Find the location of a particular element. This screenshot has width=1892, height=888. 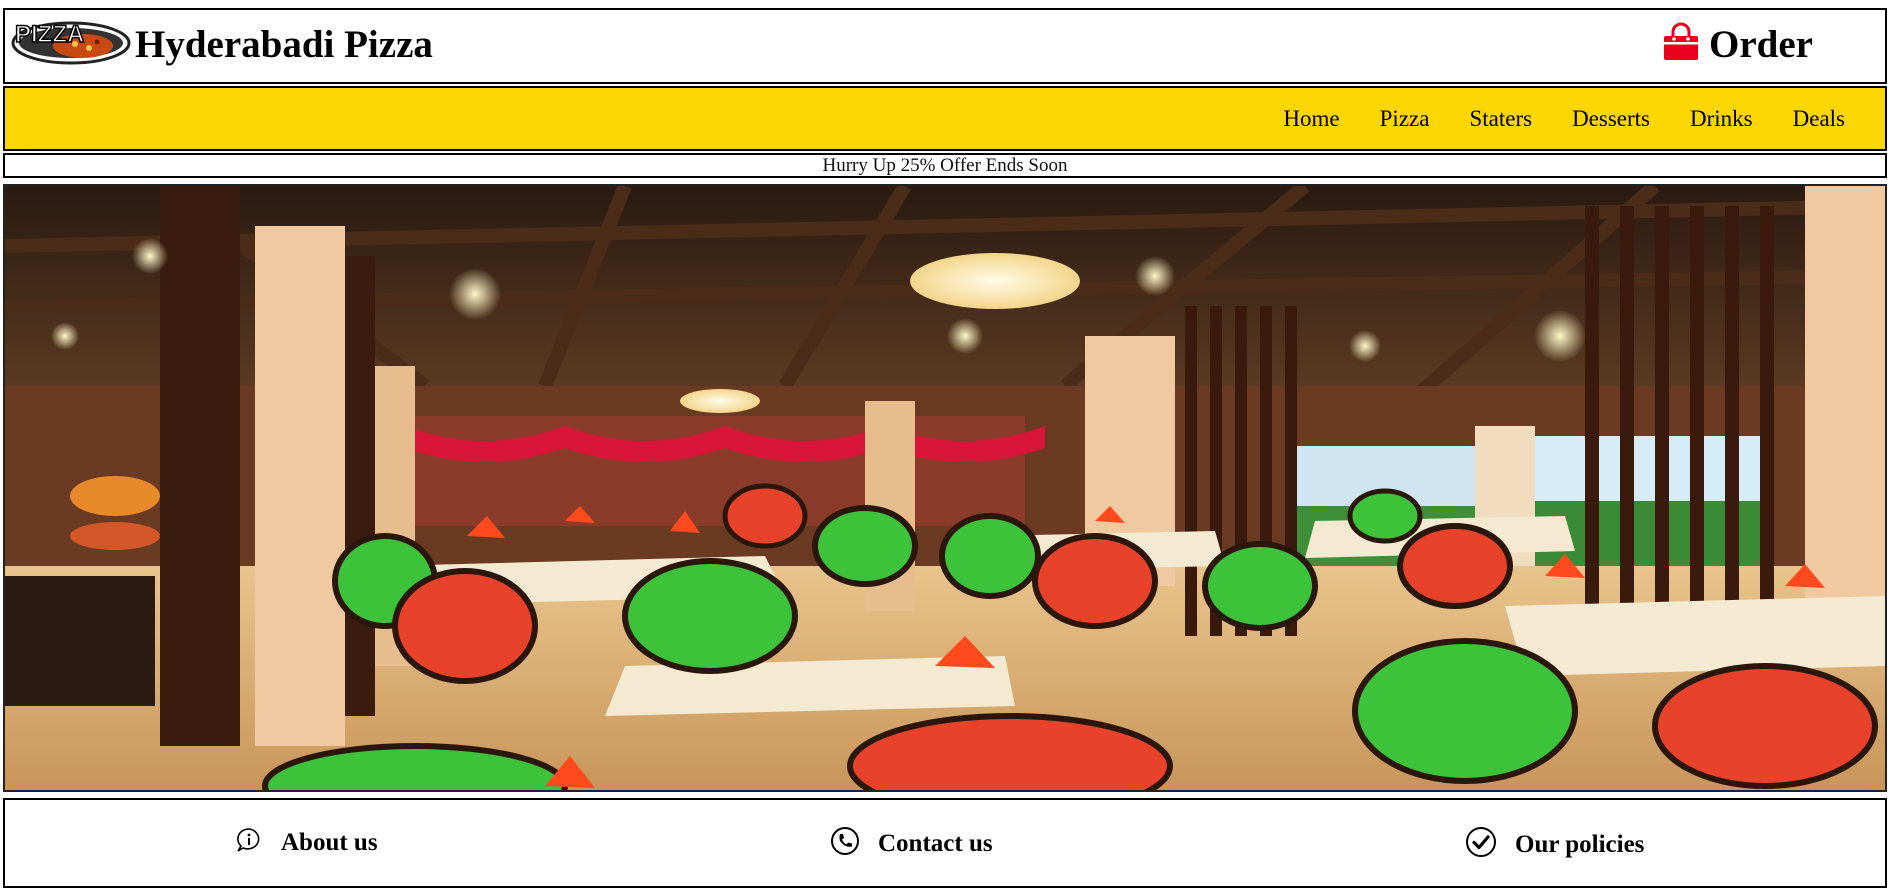

contact-us-link: Contact us is located at coordinates (911, 843).